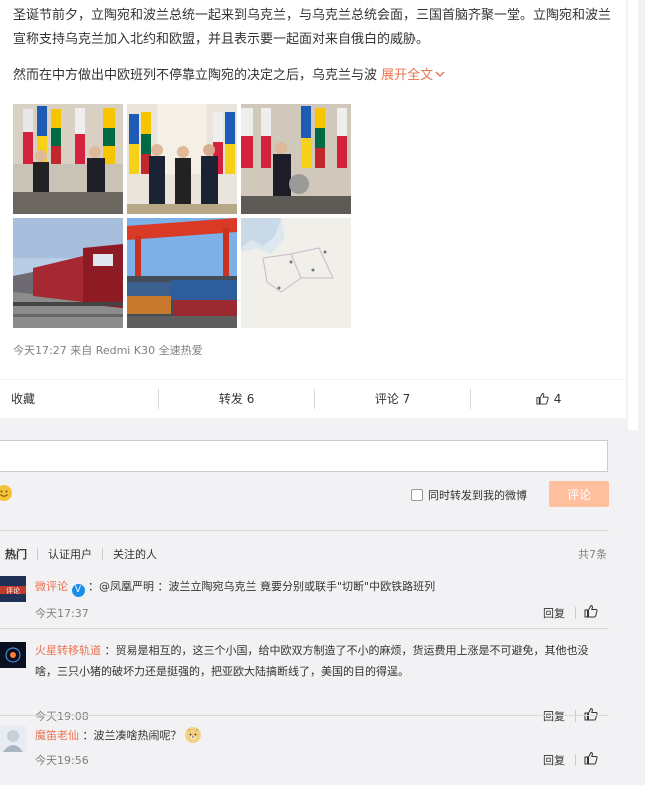 The image size is (645, 785). Describe the element at coordinates (592, 554) in the screenshot. I see `comment-total-count: 共7条` at that location.